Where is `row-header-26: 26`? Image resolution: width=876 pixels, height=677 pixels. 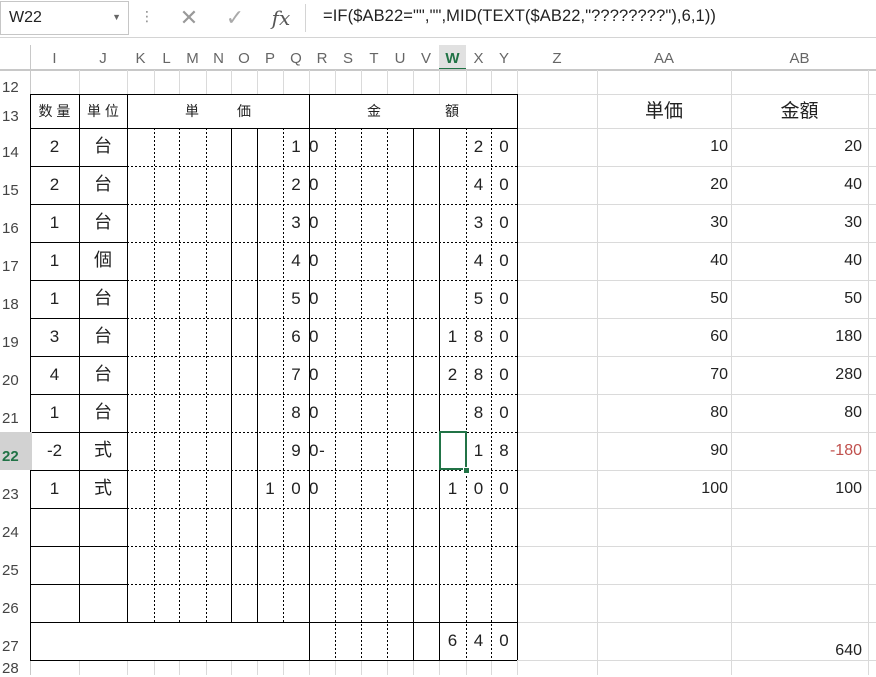 row-header-26: 26 is located at coordinates (16, 603).